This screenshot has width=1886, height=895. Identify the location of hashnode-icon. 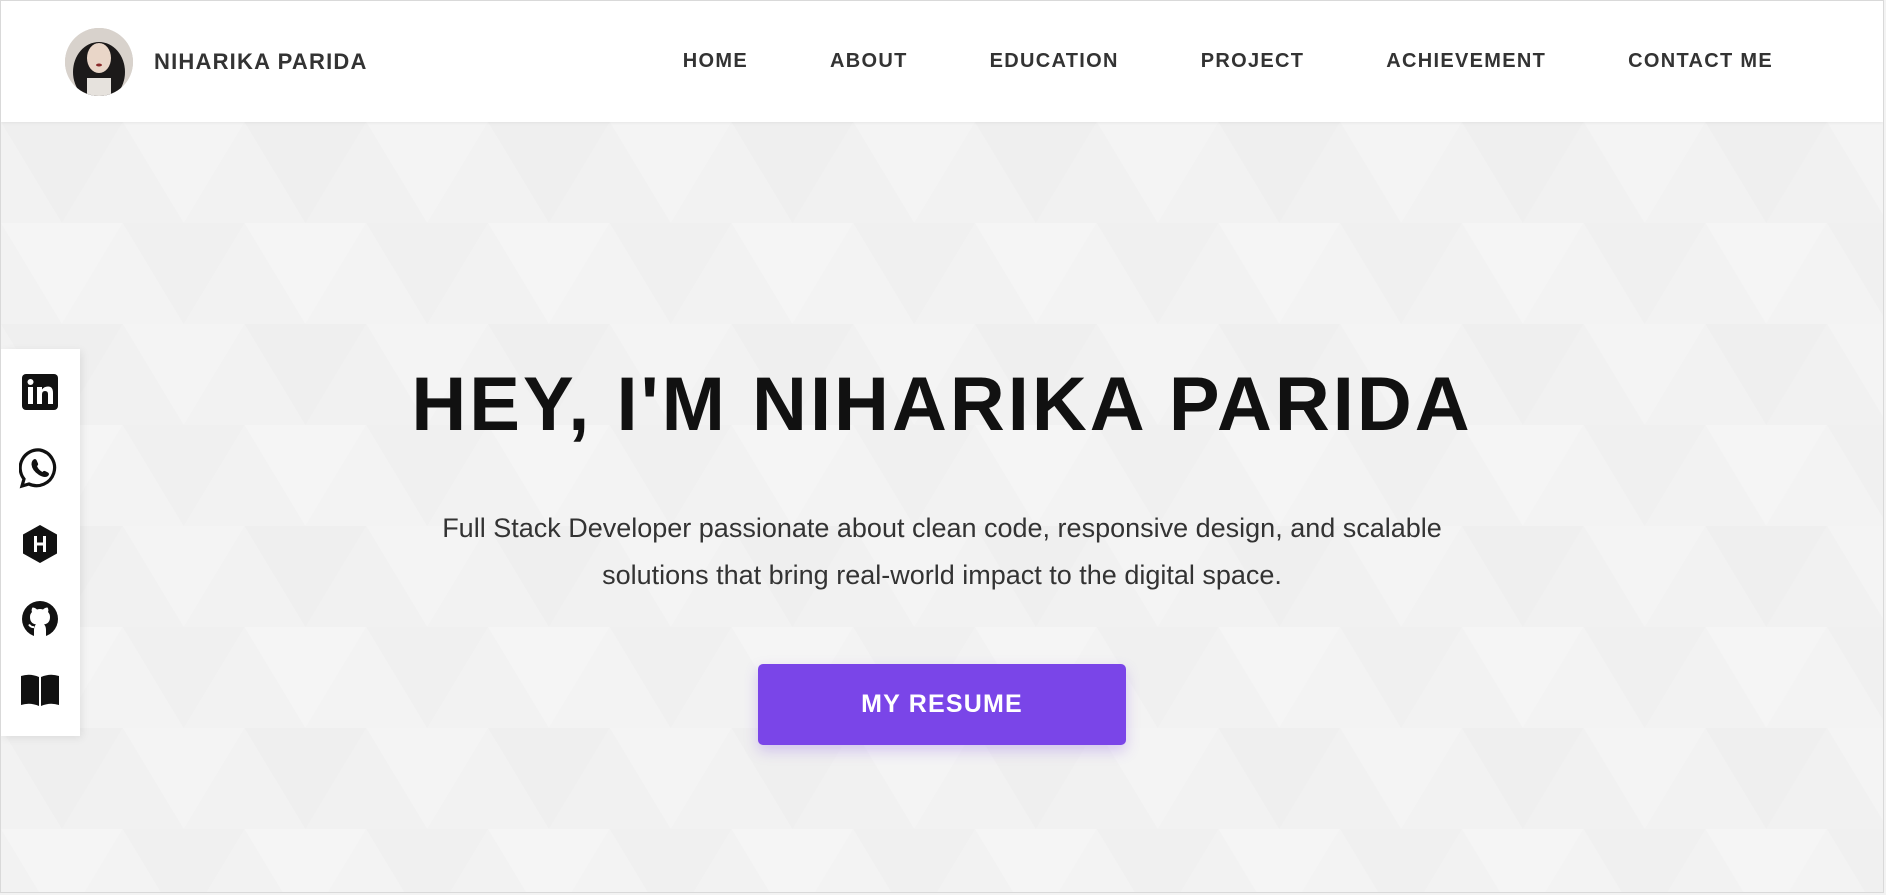
(40, 544).